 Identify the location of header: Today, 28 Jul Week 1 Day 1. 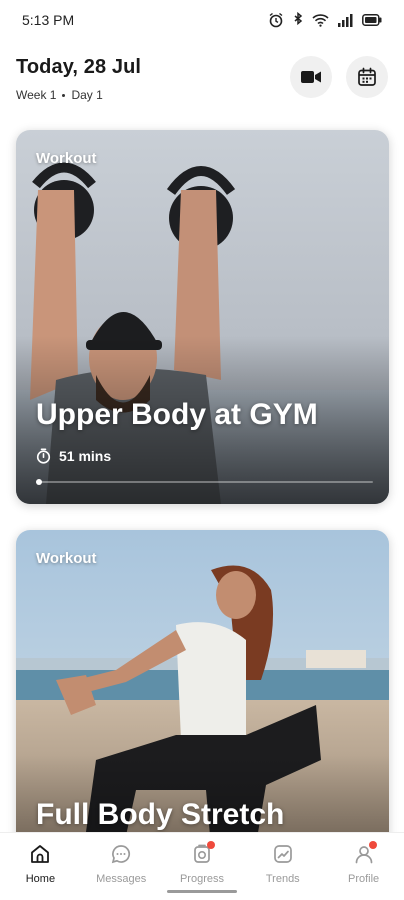
(202, 82).